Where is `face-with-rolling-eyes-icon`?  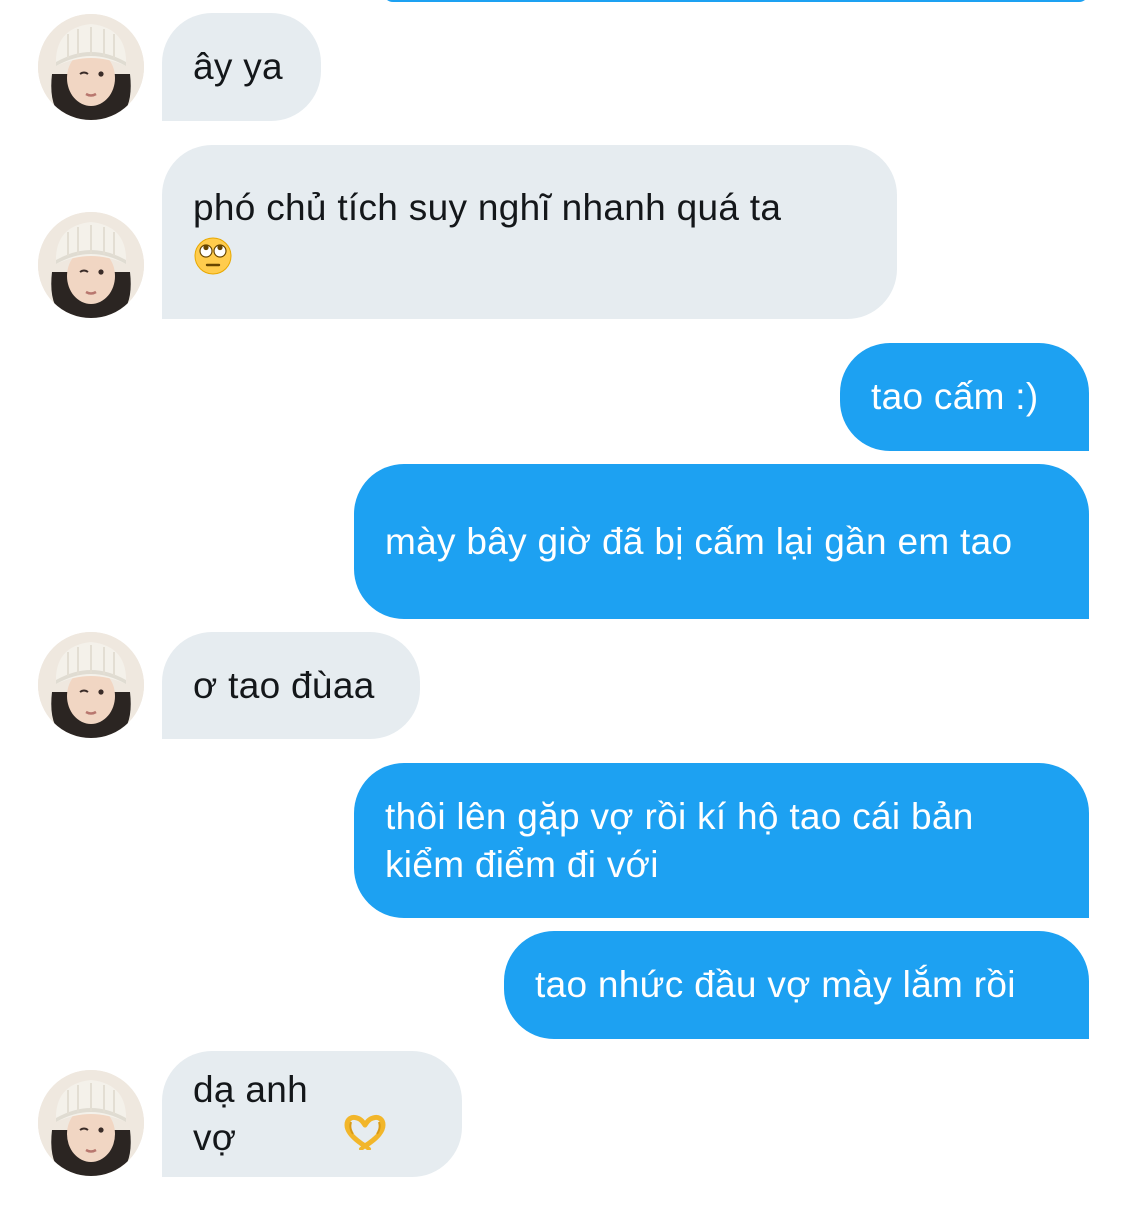 face-with-rolling-eyes-icon is located at coordinates (529, 256).